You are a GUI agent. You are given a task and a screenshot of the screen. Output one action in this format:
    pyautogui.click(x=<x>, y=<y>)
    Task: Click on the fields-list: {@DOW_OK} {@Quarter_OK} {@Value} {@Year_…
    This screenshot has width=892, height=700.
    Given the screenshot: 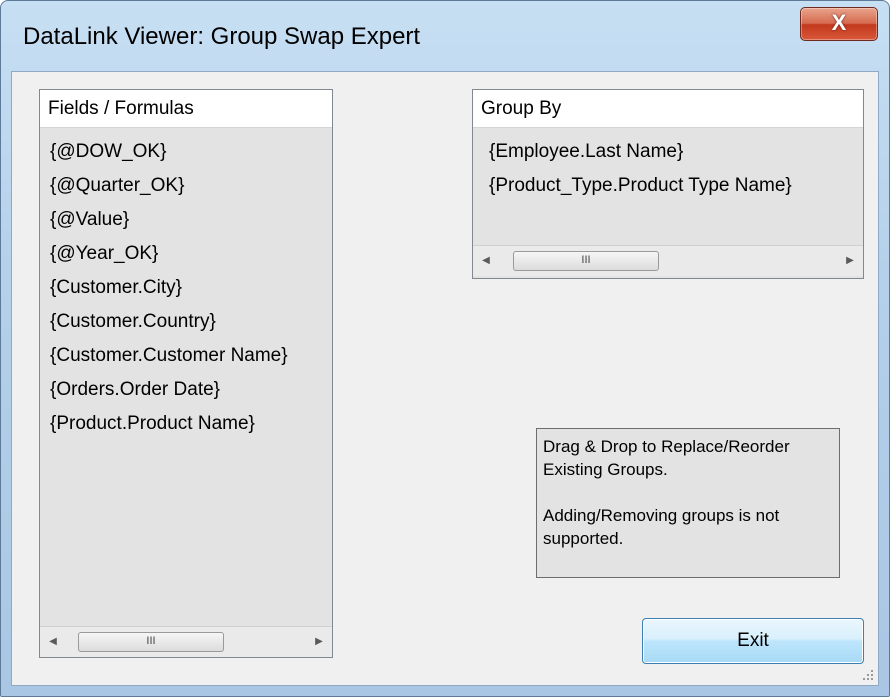 What is the action you would take?
    pyautogui.click(x=169, y=288)
    